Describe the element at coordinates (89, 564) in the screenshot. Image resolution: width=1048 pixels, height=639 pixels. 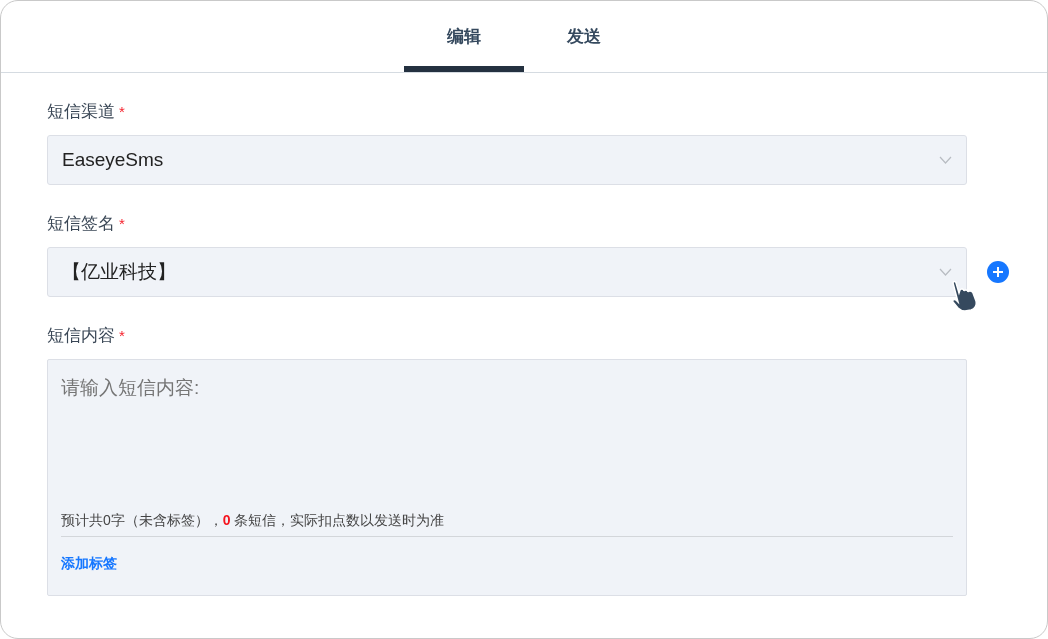
I see `add-tag-link: 添加标签` at that location.